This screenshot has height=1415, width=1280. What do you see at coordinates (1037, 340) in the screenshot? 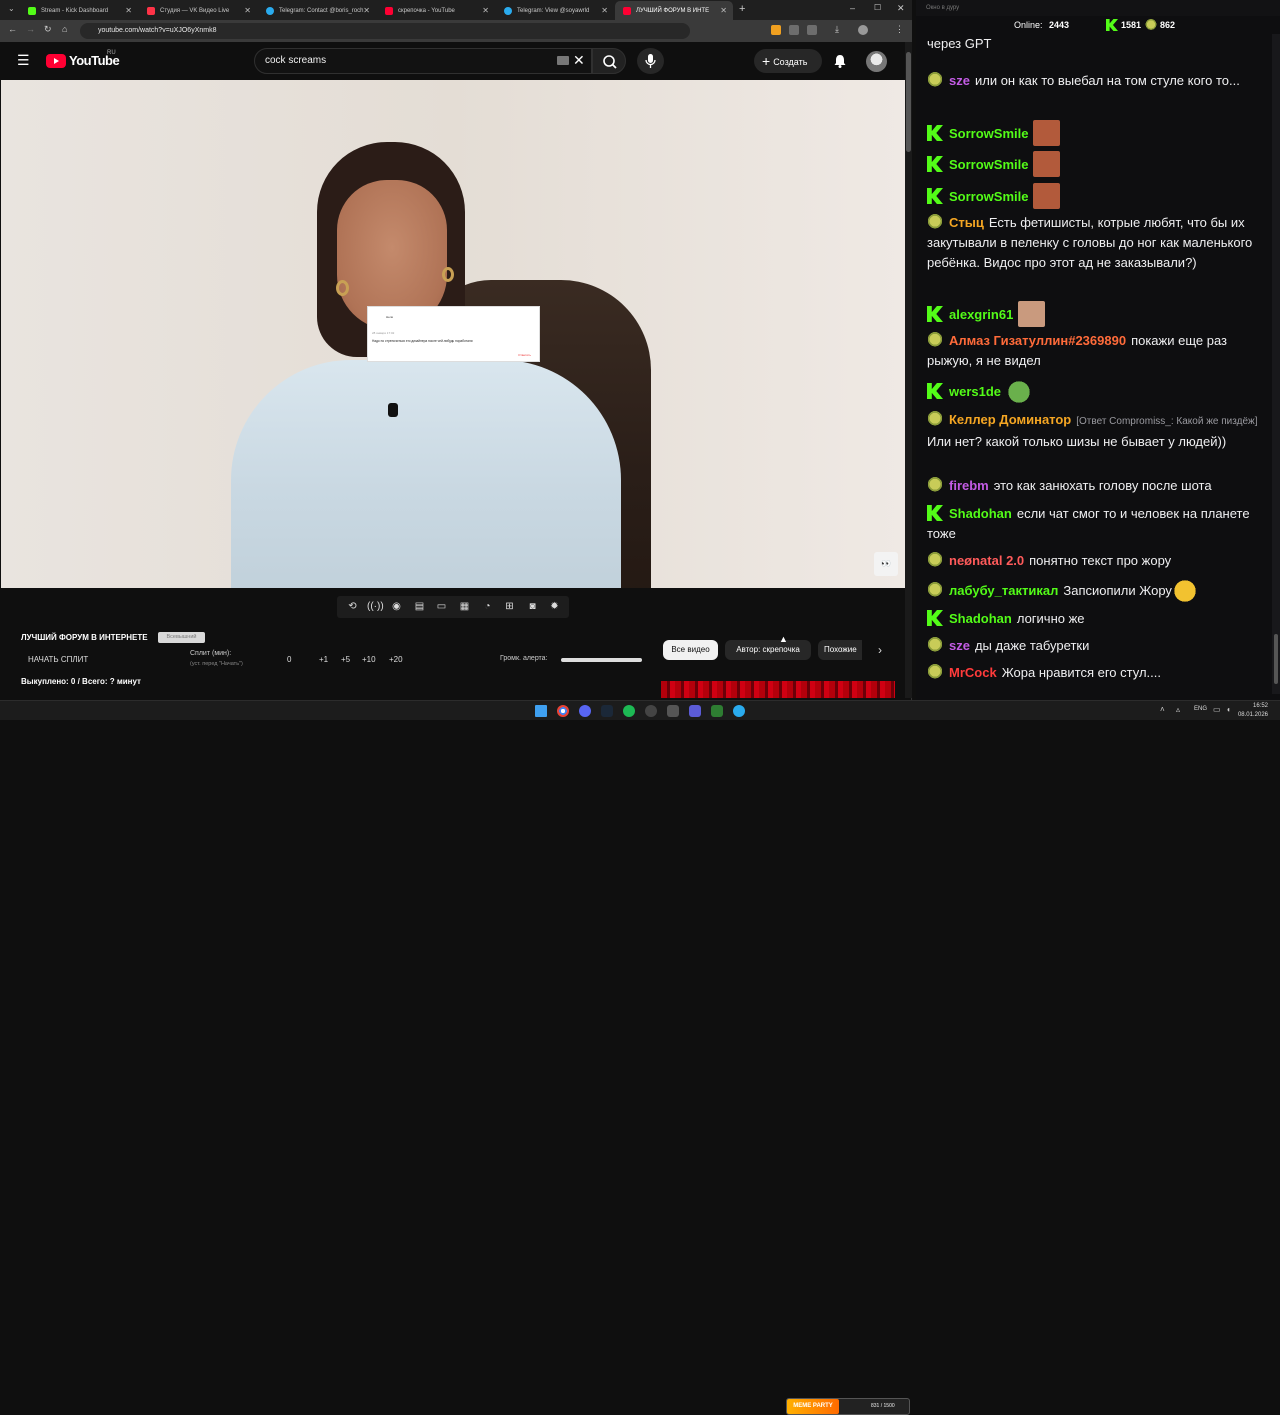
I see `username: Алмаз Гизатуллин#2369890` at bounding box center [1037, 340].